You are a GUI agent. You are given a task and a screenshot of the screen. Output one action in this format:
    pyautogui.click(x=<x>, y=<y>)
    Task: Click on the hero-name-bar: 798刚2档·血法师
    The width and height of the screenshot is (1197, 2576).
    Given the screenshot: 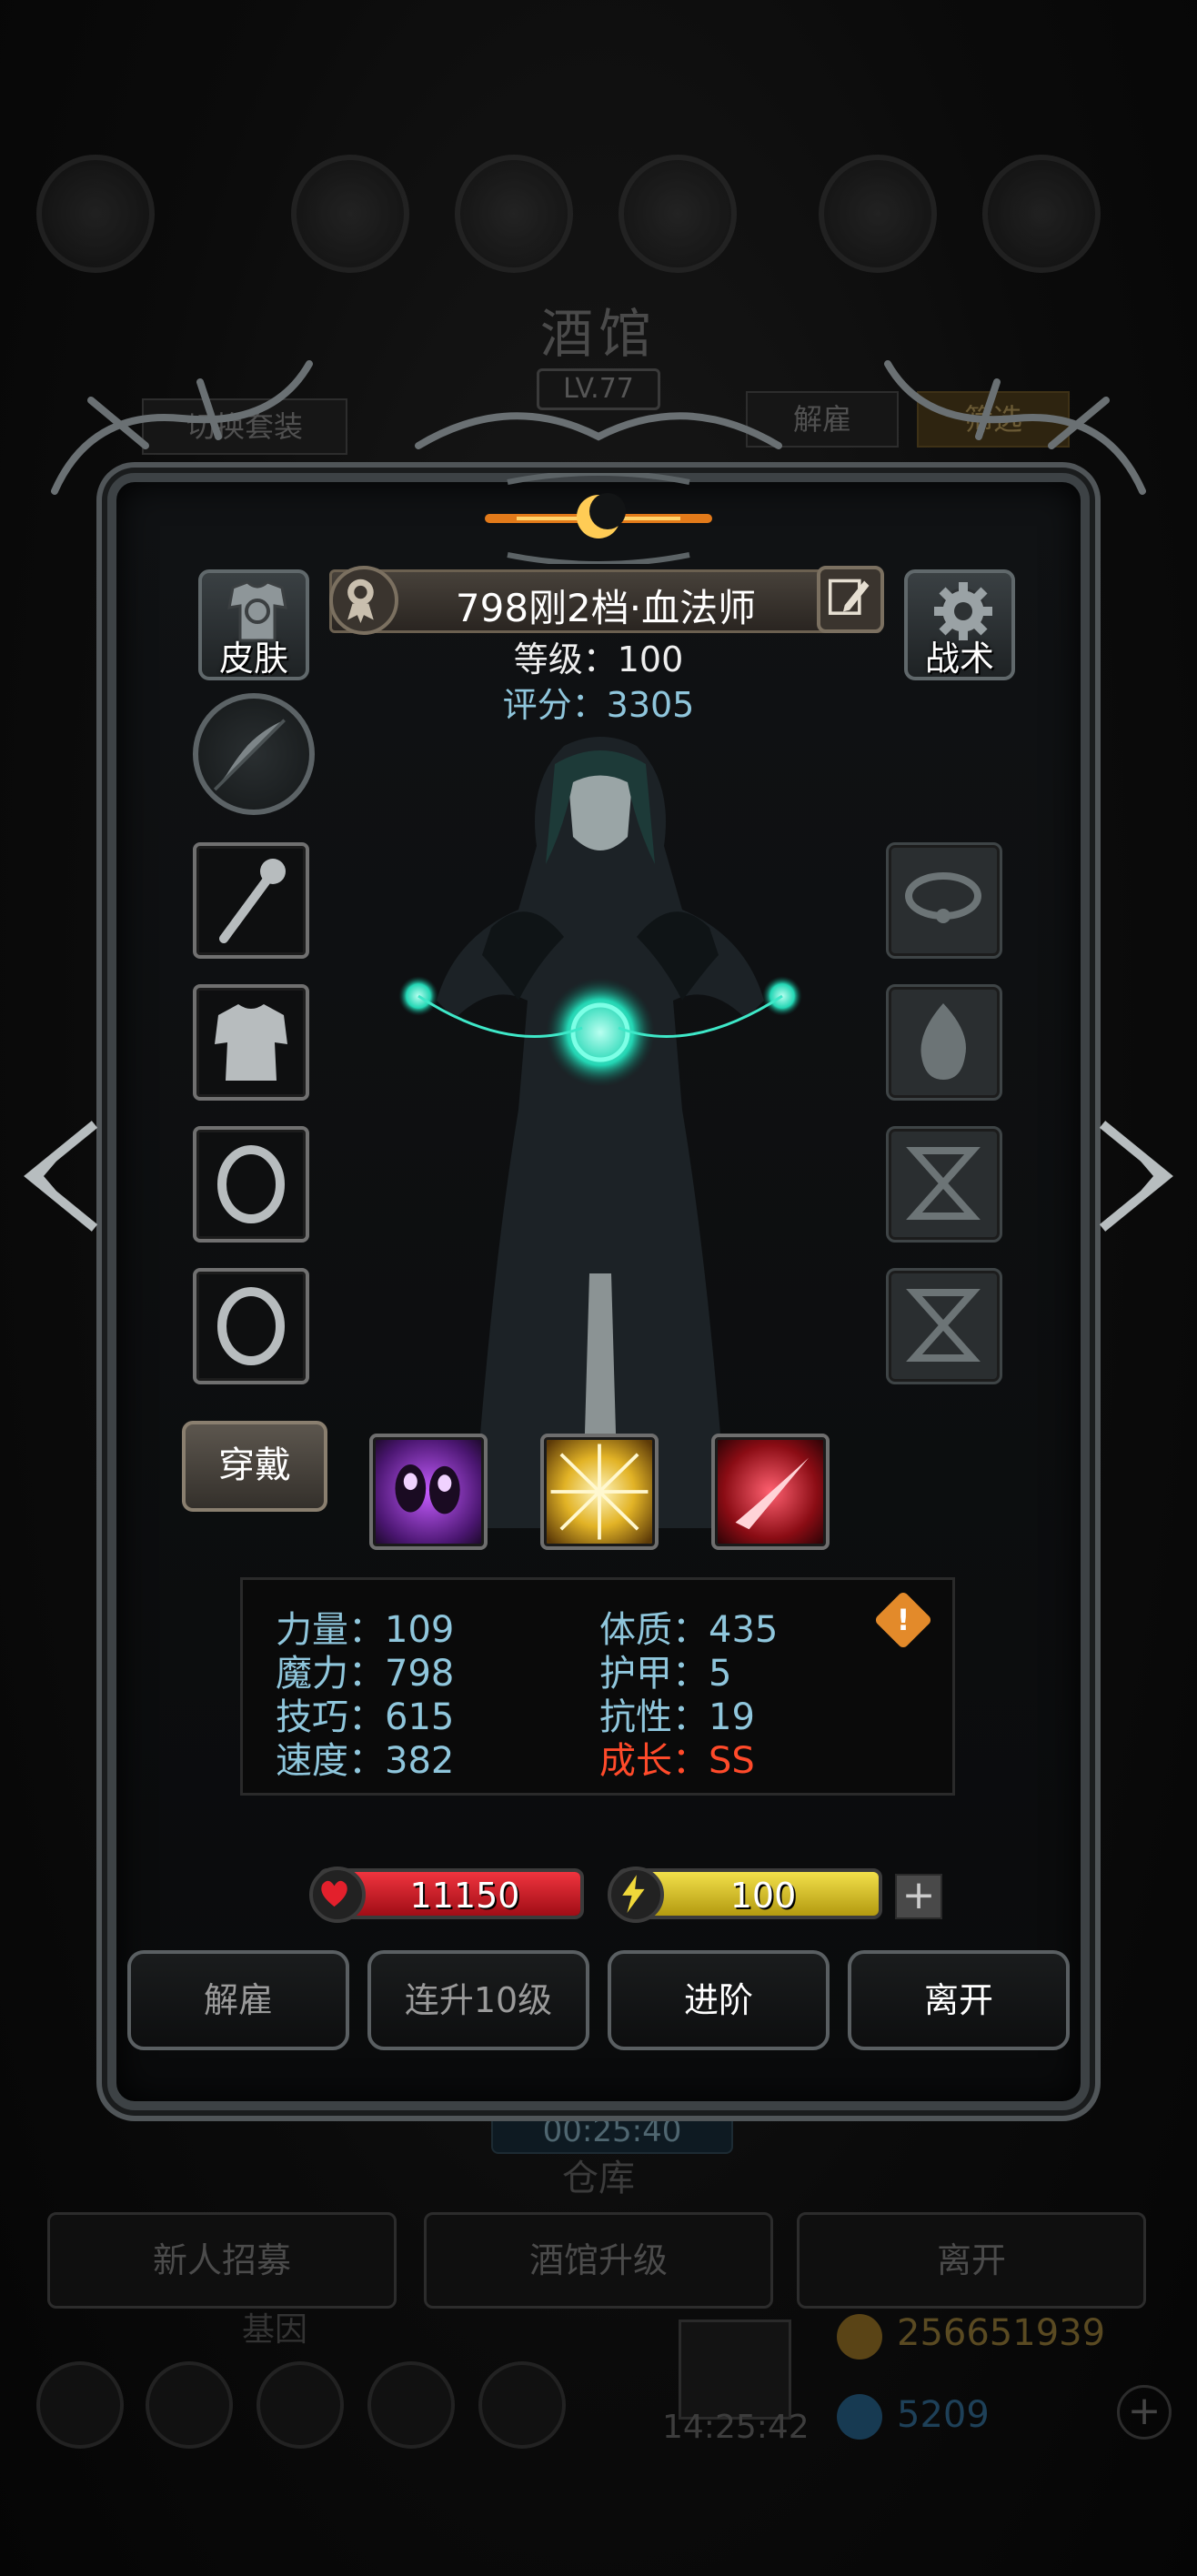 What is the action you would take?
    pyautogui.click(x=605, y=601)
    